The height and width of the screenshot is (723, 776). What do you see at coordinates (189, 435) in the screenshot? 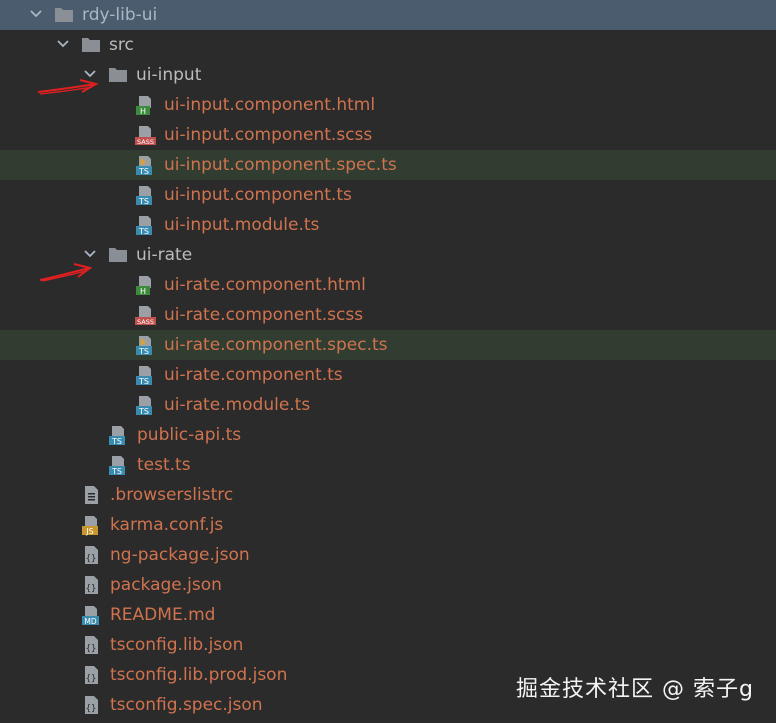
I see `file-label: public-api.ts` at bounding box center [189, 435].